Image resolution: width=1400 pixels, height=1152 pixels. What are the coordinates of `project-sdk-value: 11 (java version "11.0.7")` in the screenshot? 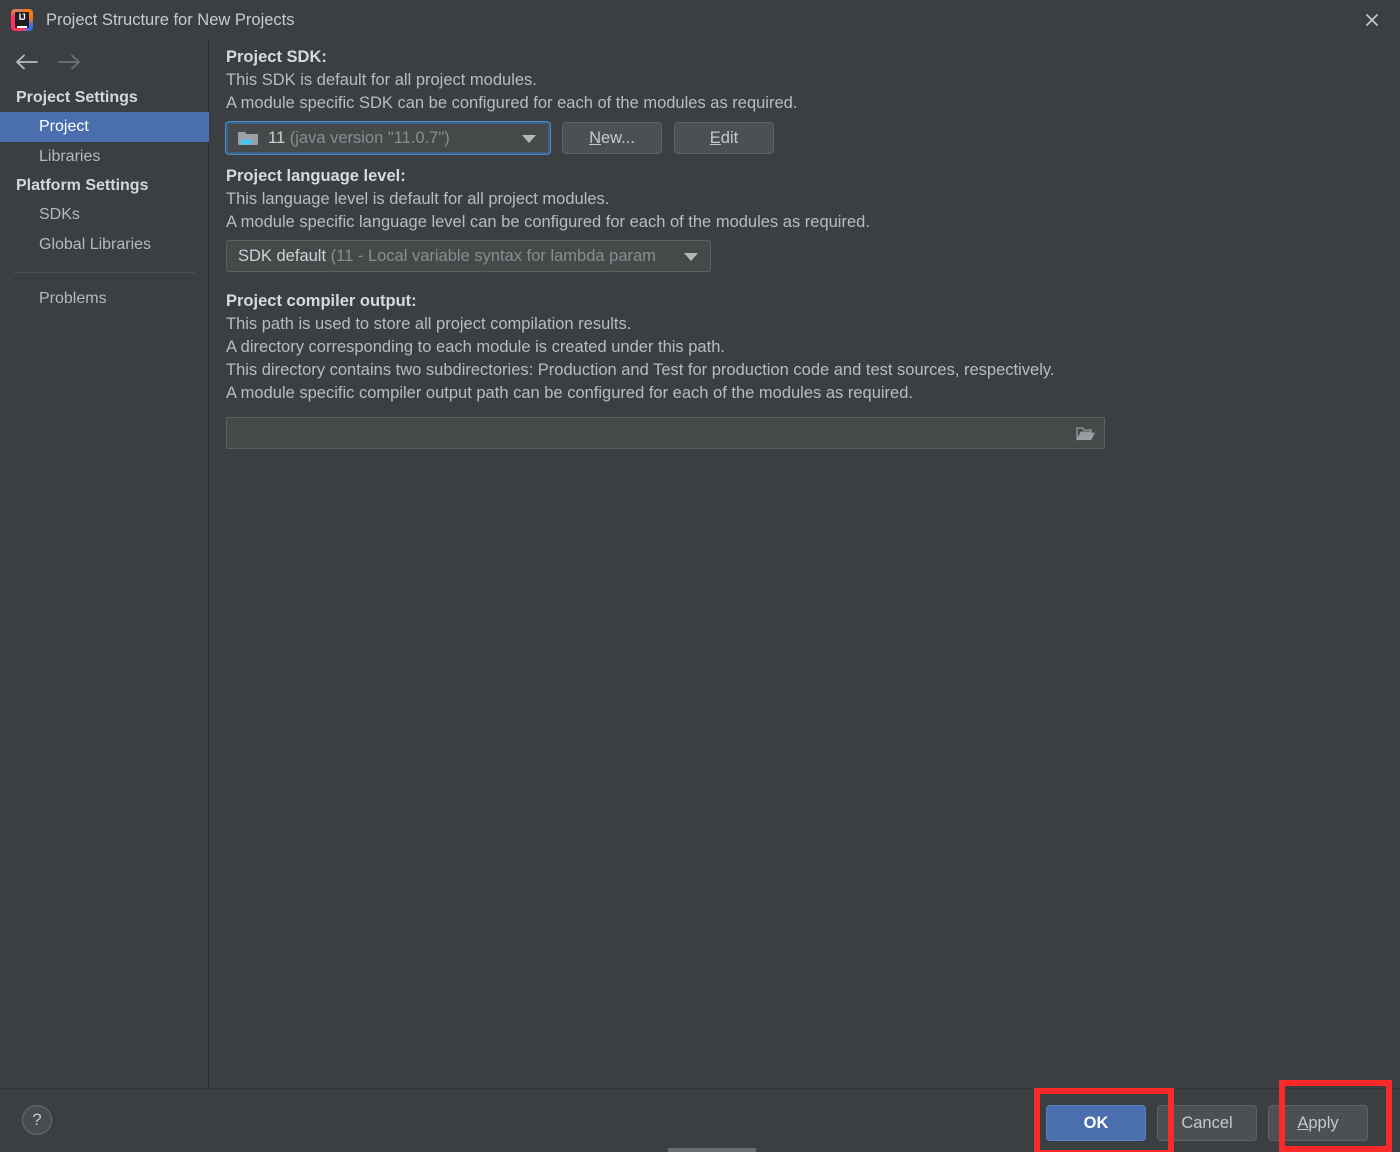 It's located at (359, 138).